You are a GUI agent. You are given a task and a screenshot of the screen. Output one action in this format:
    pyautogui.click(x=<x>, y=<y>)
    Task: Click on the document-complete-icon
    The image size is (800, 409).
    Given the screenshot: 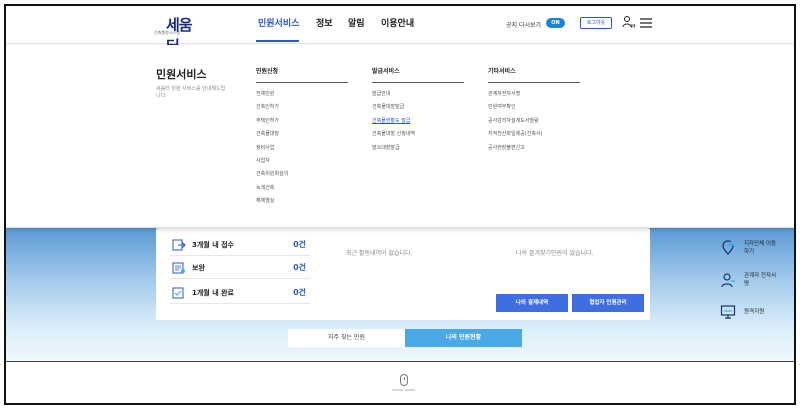 What is the action you would take?
    pyautogui.click(x=178, y=293)
    